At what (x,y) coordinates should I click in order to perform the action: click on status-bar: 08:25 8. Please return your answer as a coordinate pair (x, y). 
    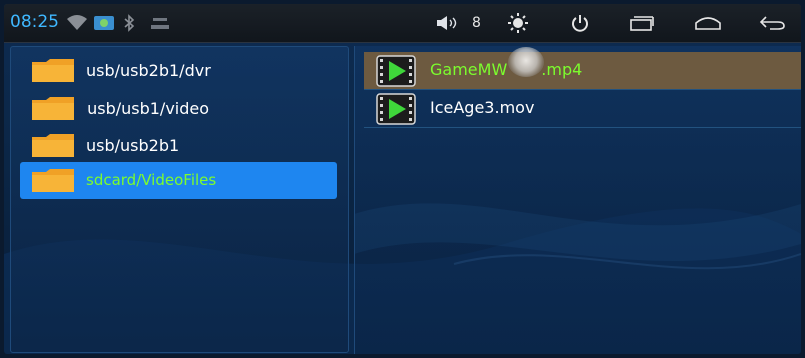
    Looking at the image, I should click on (402, 23).